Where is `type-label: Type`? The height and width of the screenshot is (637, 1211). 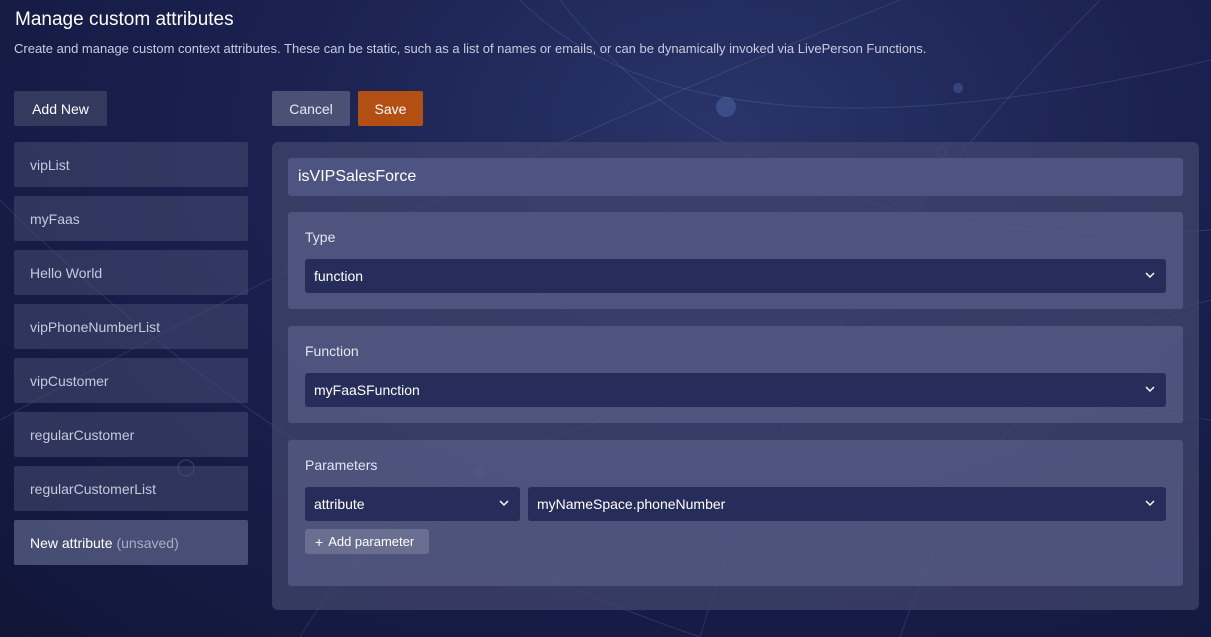 type-label: Type is located at coordinates (320, 237).